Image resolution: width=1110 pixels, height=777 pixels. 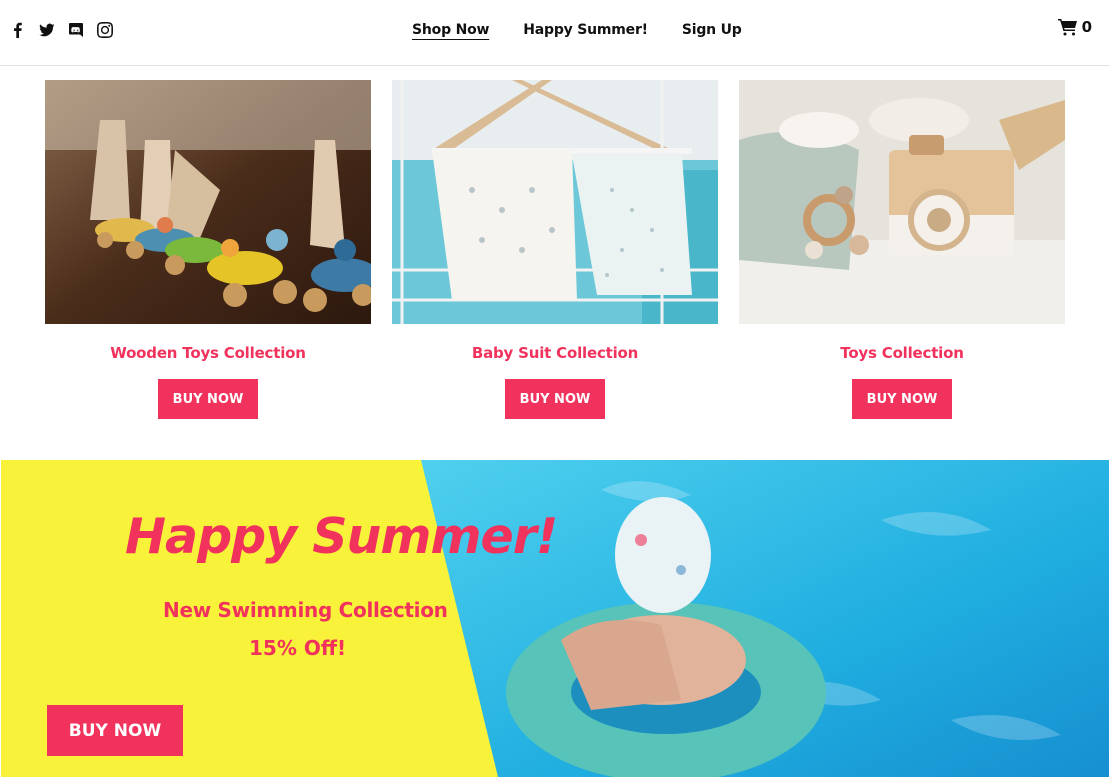 What do you see at coordinates (208, 202) in the screenshot?
I see `product-image-wooden-toys` at bounding box center [208, 202].